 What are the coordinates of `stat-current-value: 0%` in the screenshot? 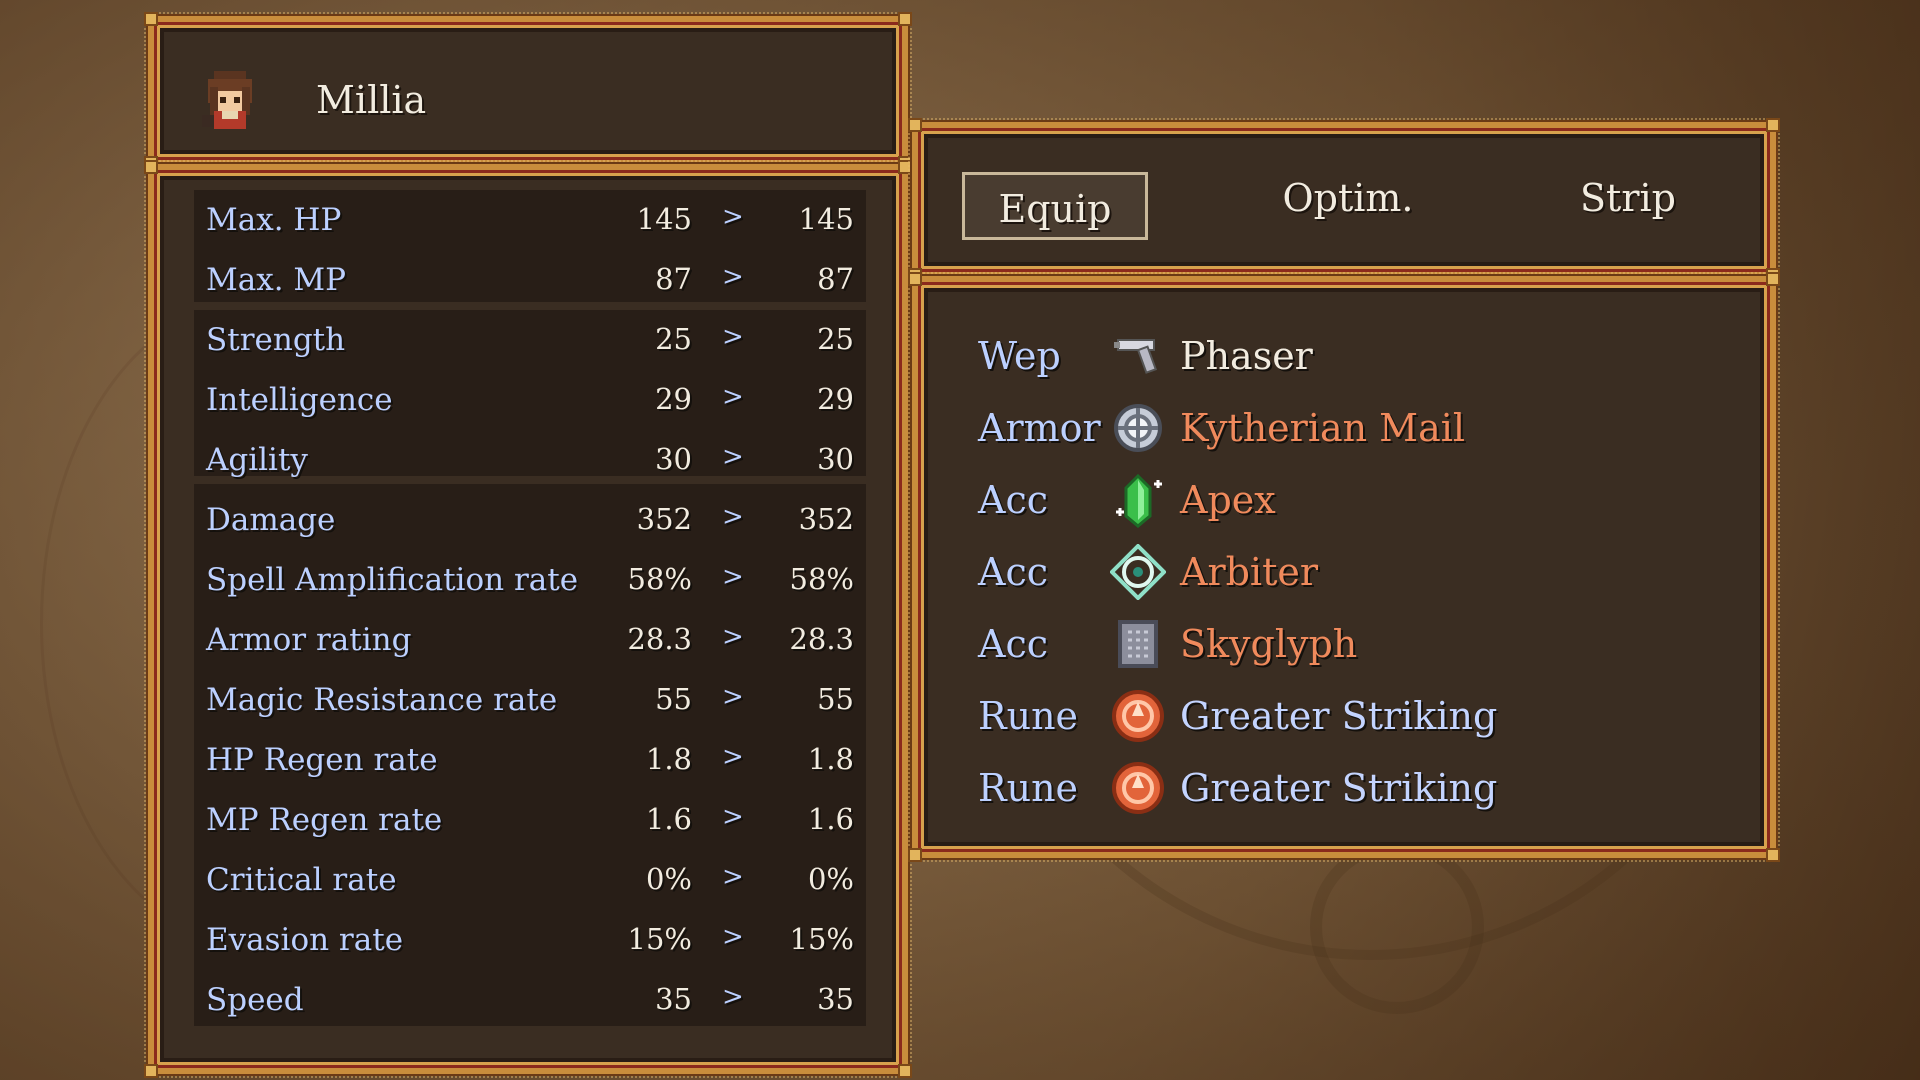 It's located at (668, 879).